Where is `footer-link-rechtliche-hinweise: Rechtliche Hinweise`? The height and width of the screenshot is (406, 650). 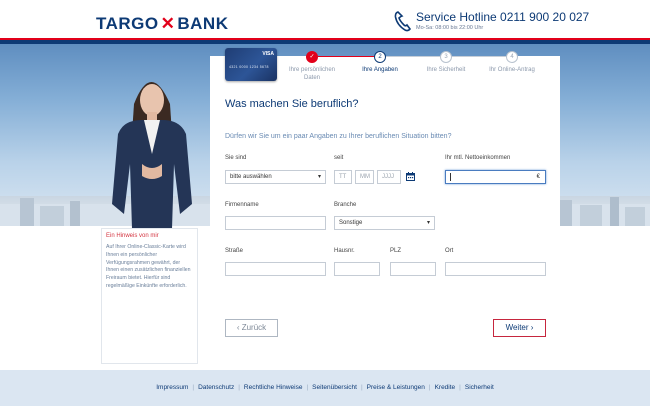
footer-link-rechtliche-hinweise: Rechtliche Hinweise is located at coordinates (273, 387).